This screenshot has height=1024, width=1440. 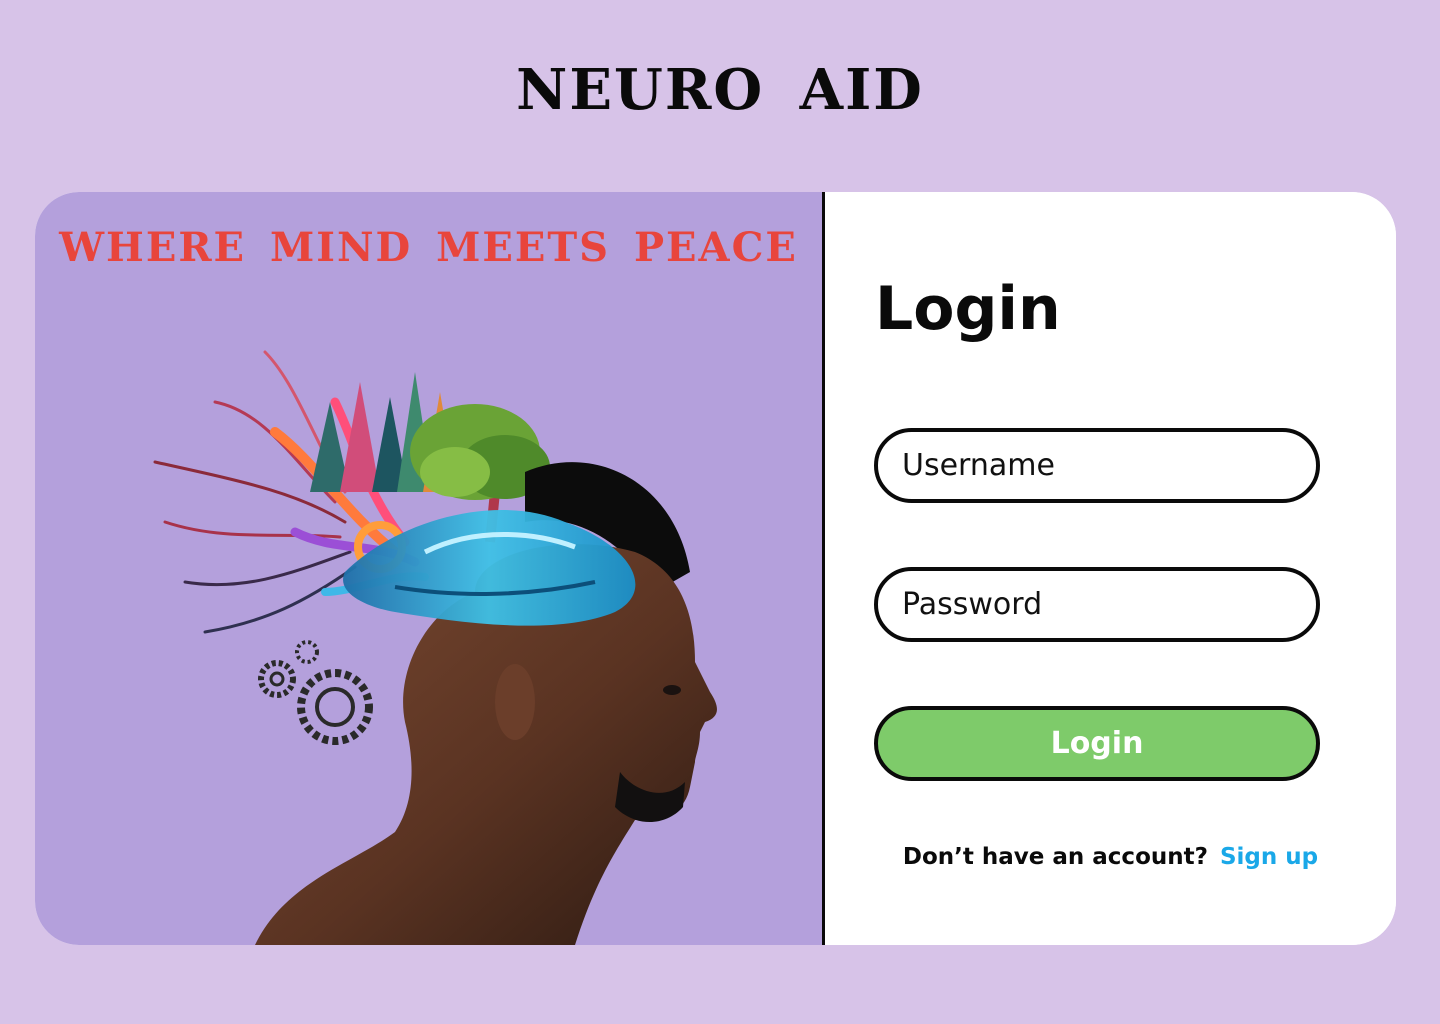 I want to click on password-input, so click(x=1097, y=604).